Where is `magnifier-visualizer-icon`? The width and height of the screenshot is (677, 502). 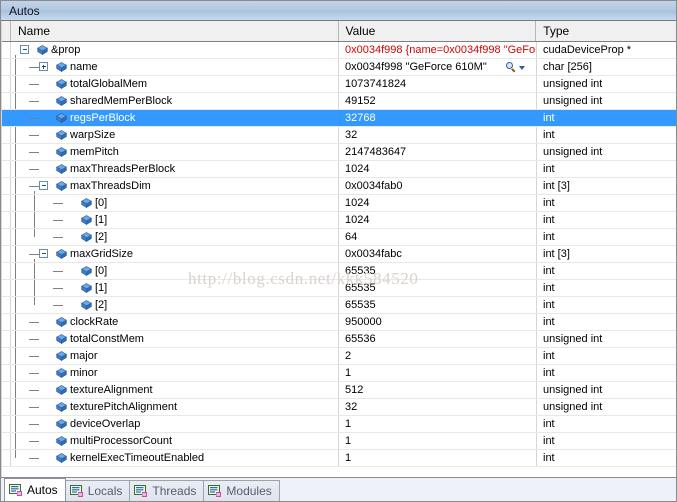 magnifier-visualizer-icon is located at coordinates (511, 67).